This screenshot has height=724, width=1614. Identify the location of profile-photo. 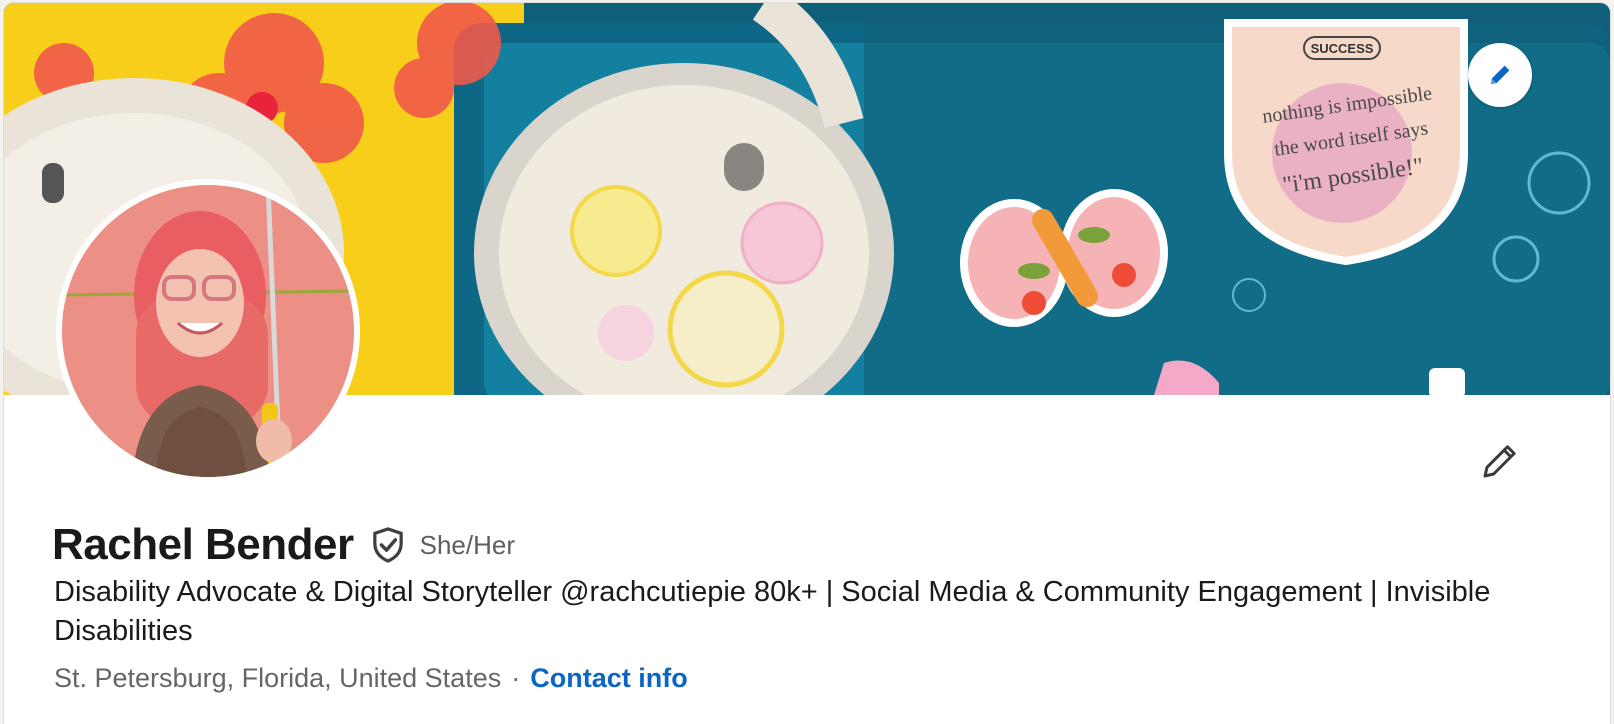
(208, 331).